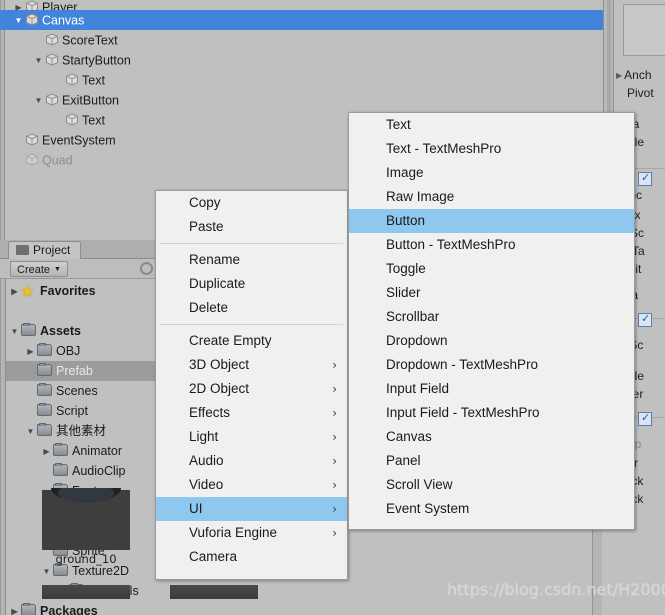 The height and width of the screenshot is (615, 665). What do you see at coordinates (491, 341) in the screenshot?
I see `ui-submenu-item-dropdown: Dropdown` at bounding box center [491, 341].